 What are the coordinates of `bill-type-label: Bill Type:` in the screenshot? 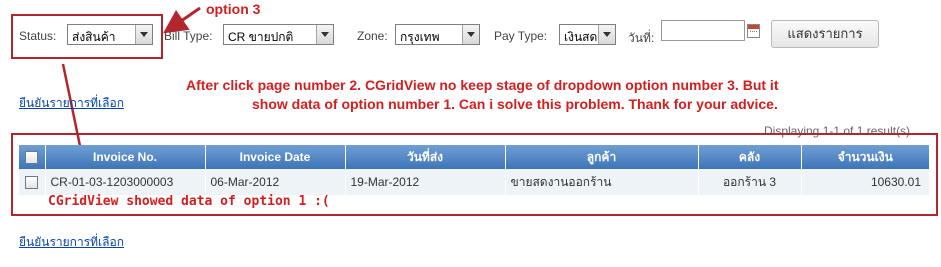 It's located at (188, 36).